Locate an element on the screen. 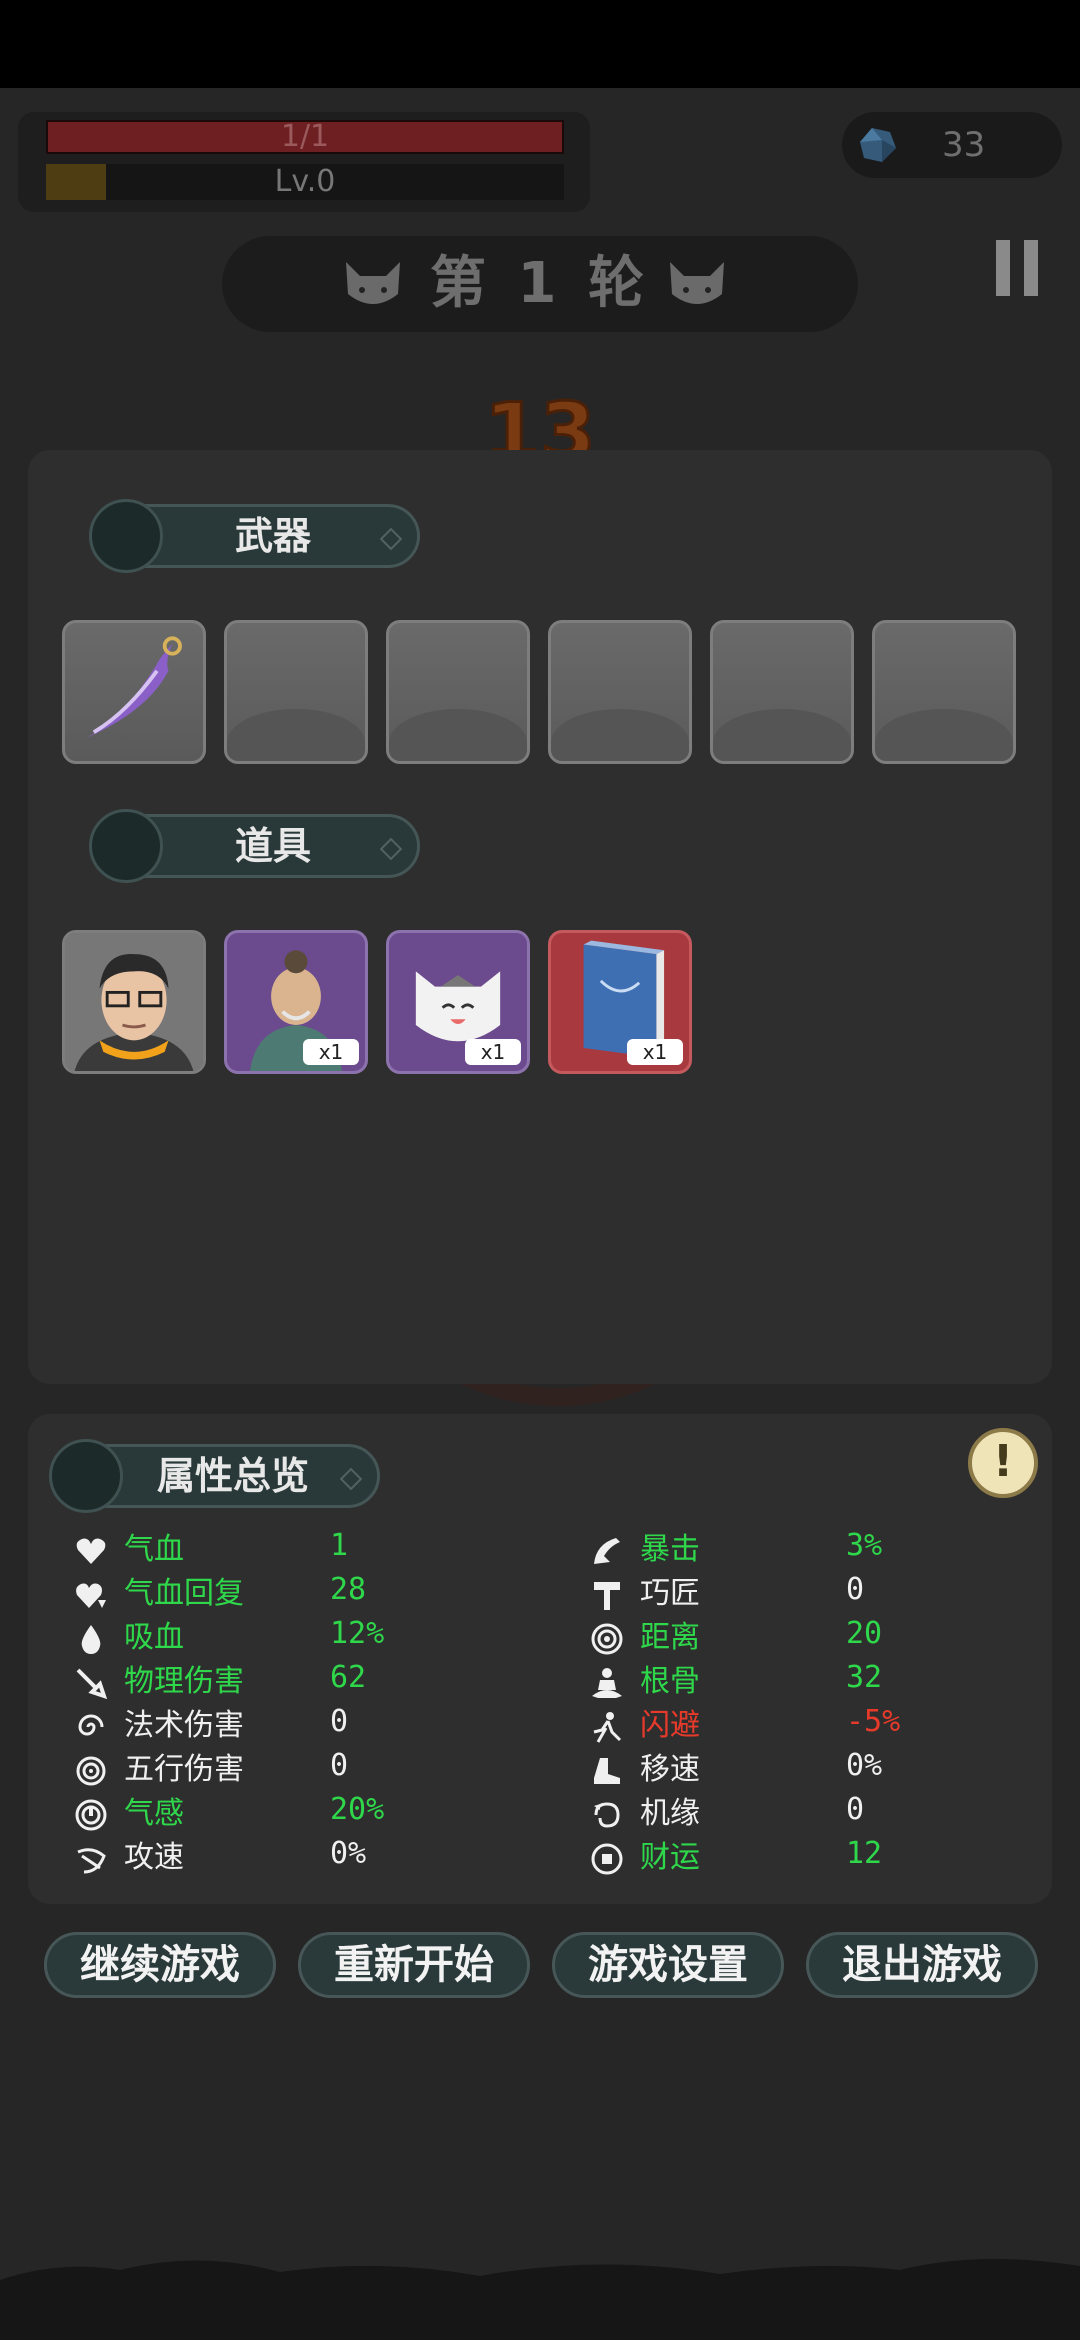  stat-name: 巧匠 is located at coordinates (670, 1593).